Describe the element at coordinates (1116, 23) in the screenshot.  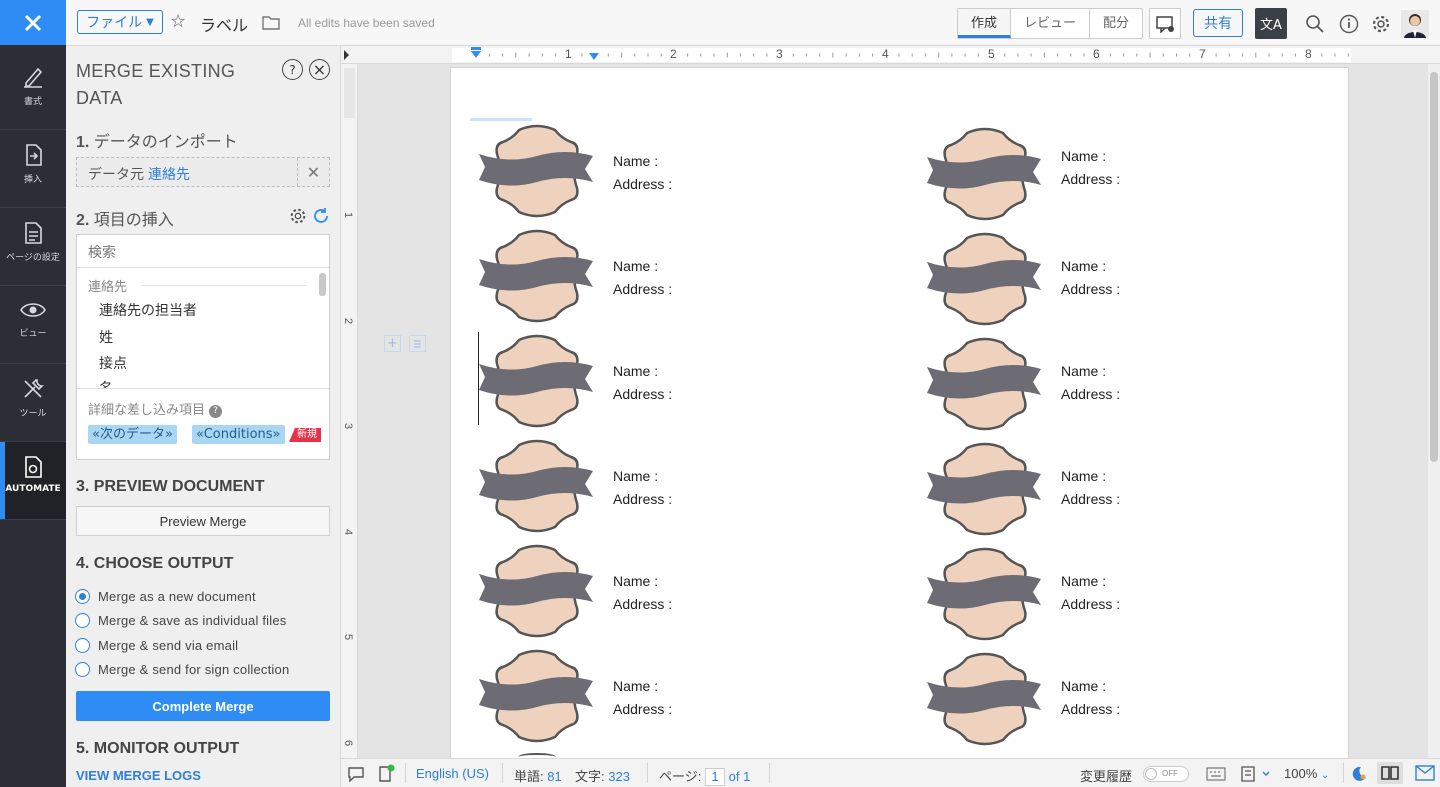
I see `mode-distribute: 配分` at that location.